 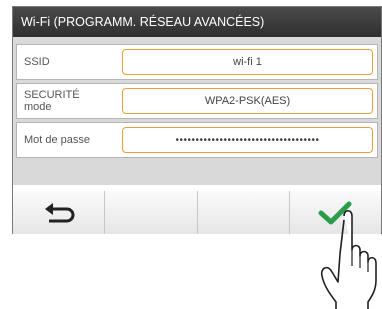 What do you see at coordinates (247, 62) in the screenshot?
I see `ssid-field: wi-fi 1` at bounding box center [247, 62].